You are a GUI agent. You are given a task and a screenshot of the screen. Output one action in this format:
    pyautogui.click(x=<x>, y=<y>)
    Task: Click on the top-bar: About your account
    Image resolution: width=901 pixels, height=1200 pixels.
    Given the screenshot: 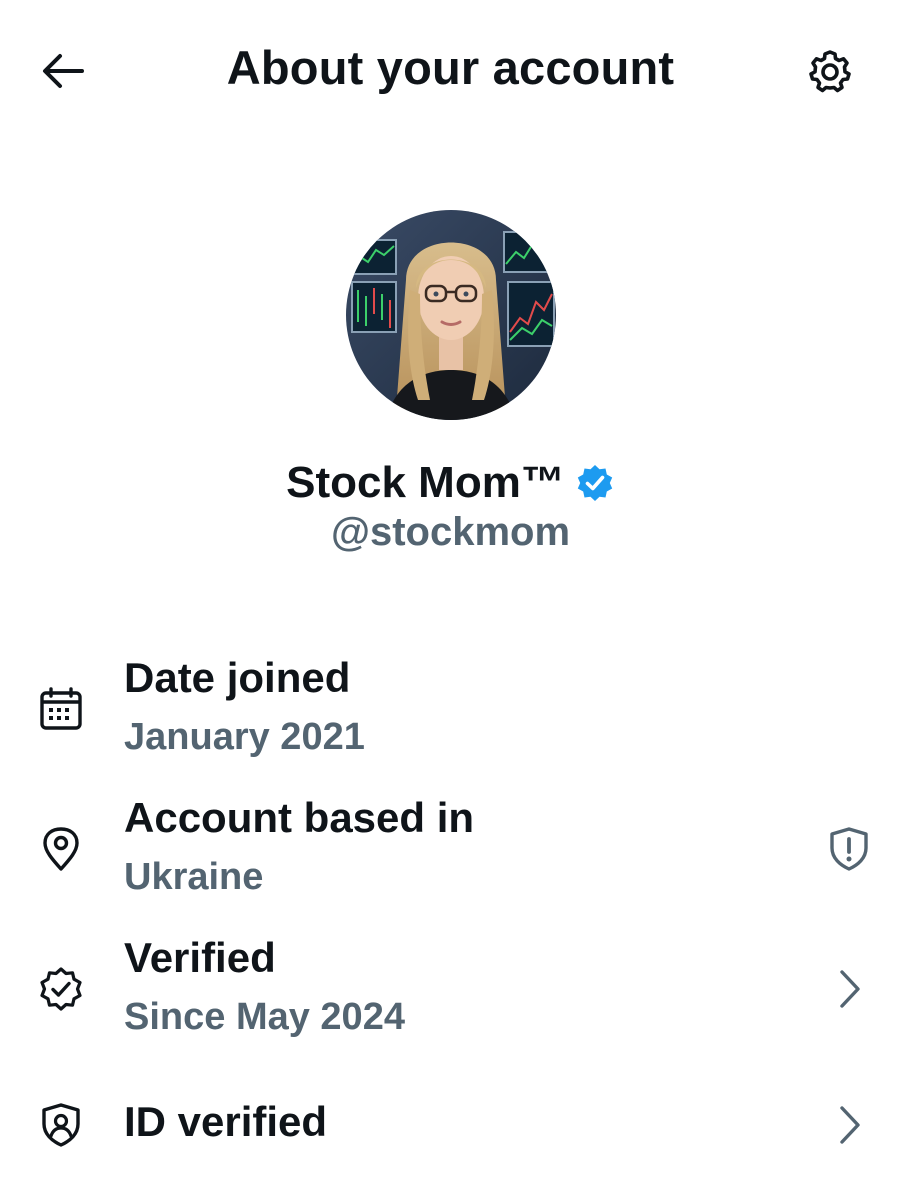 What is the action you would take?
    pyautogui.click(x=450, y=70)
    